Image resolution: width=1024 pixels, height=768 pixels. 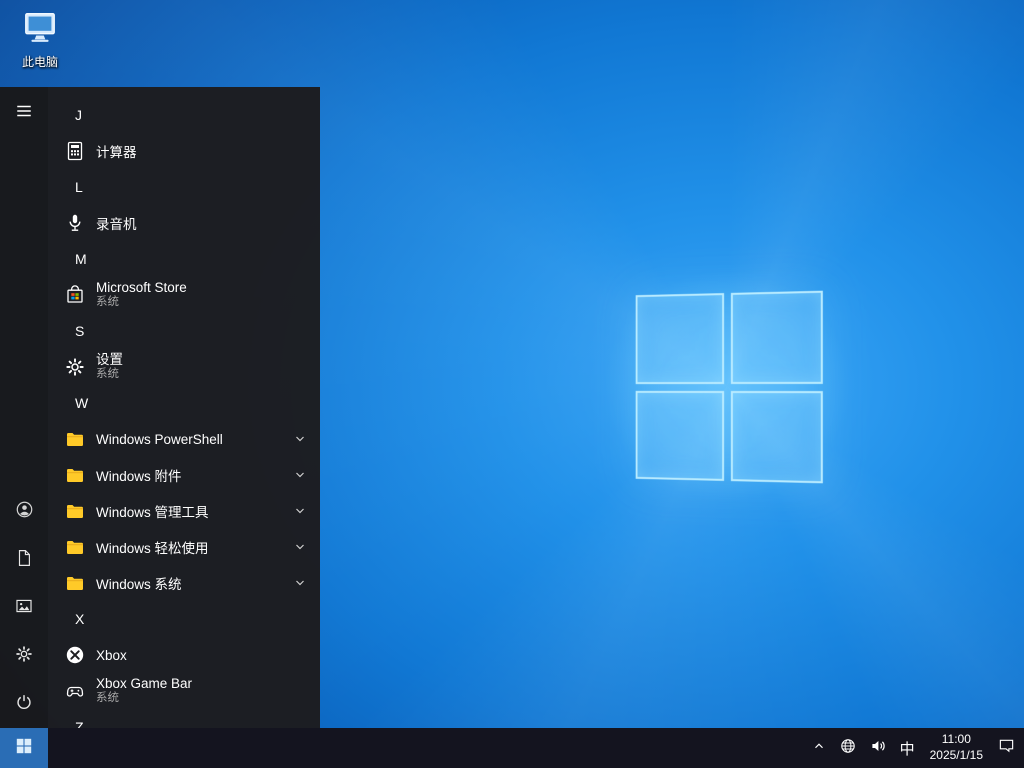 I want to click on account-button, so click(x=24, y=512).